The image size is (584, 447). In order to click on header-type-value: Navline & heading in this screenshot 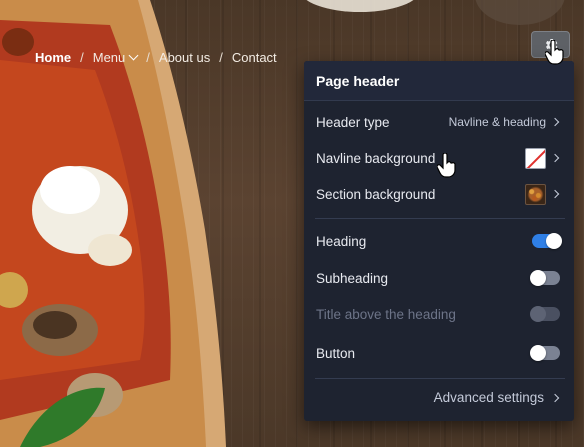, I will do `click(497, 122)`.